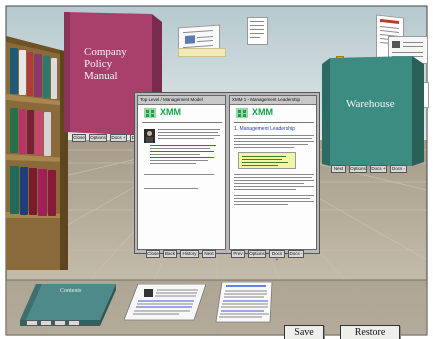 This screenshot has width=433, height=339. What do you see at coordinates (165, 303) in the screenshot?
I see `floor-document-middle` at bounding box center [165, 303].